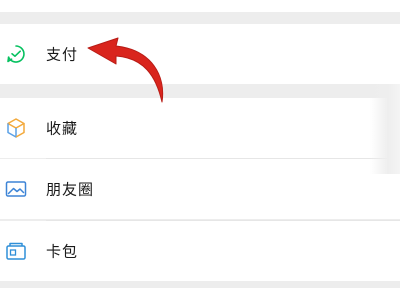 The image size is (400, 300). What do you see at coordinates (16, 251) in the screenshot?
I see `card-wallet-icon` at bounding box center [16, 251].